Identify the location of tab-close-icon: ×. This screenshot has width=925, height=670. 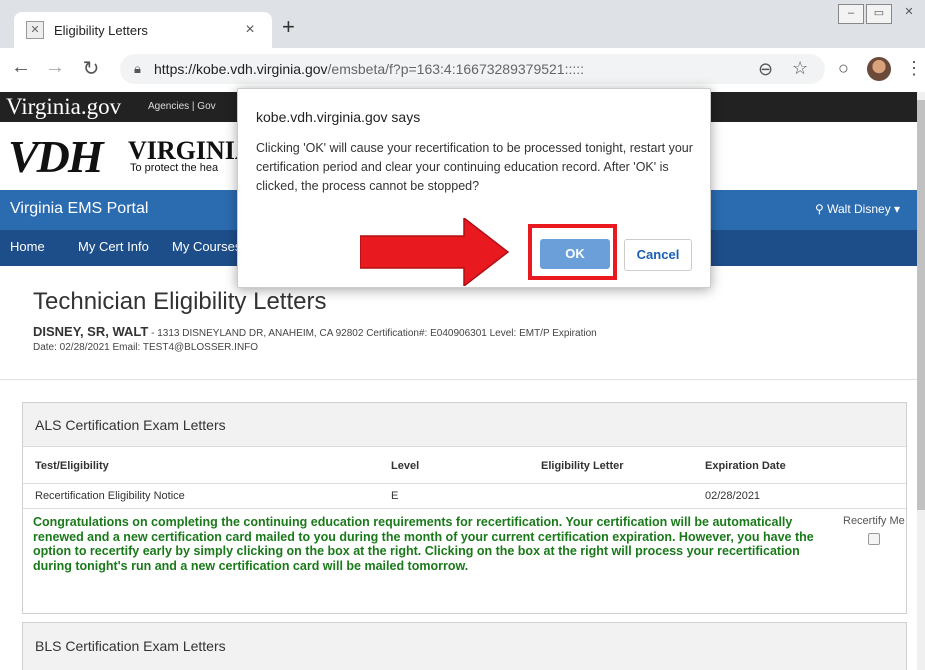
(250, 30).